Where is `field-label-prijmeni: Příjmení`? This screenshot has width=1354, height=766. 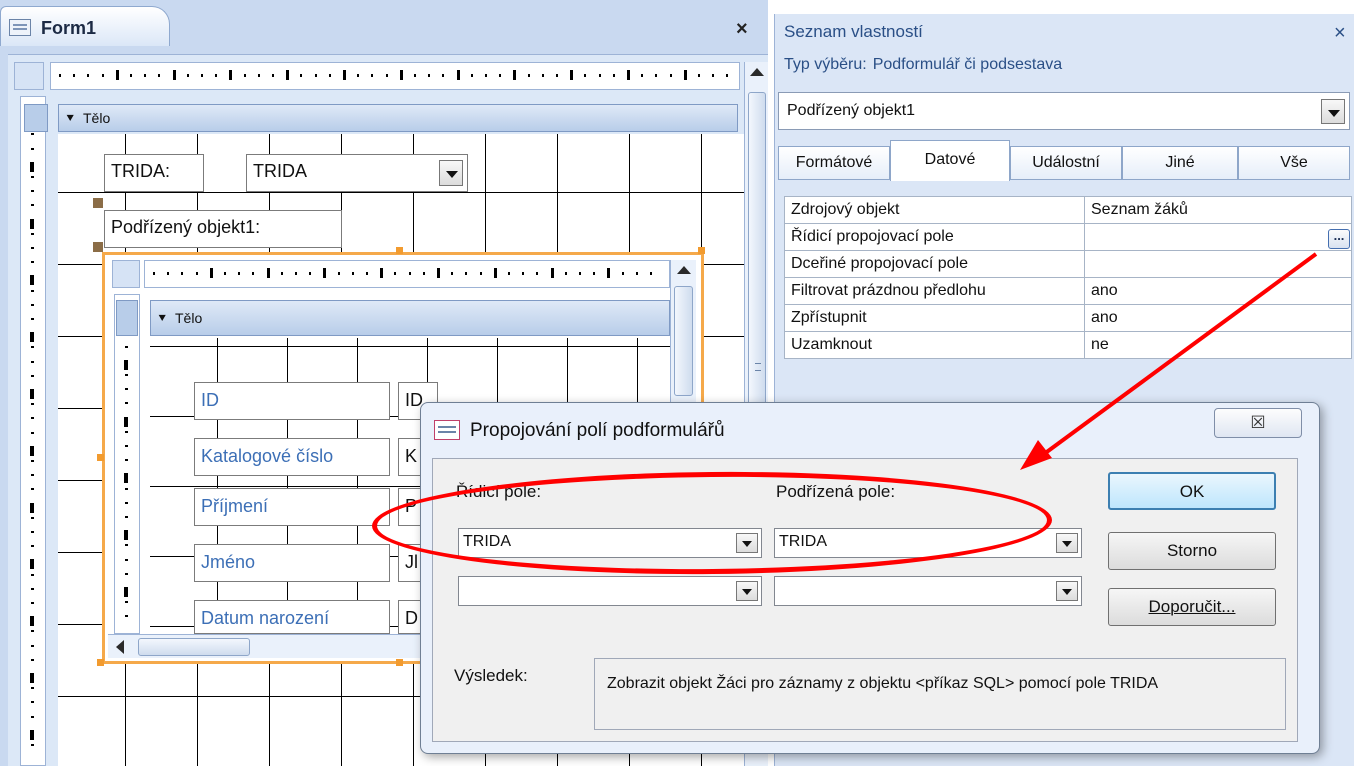
field-label-prijmeni: Příjmení is located at coordinates (292, 507).